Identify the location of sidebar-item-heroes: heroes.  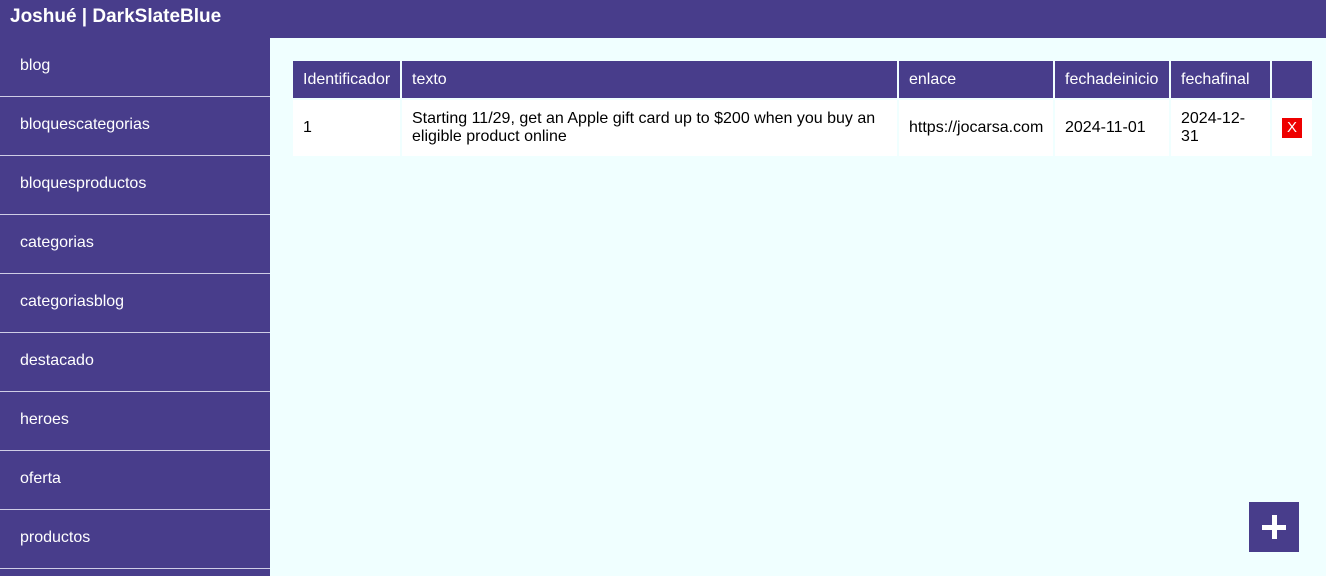
(135, 421).